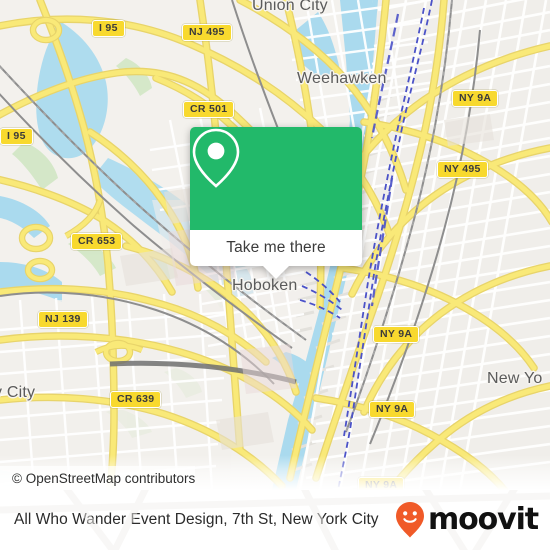 The width and height of the screenshot is (550, 550). Describe the element at coordinates (216, 158) in the screenshot. I see `map-pin-icon` at that location.